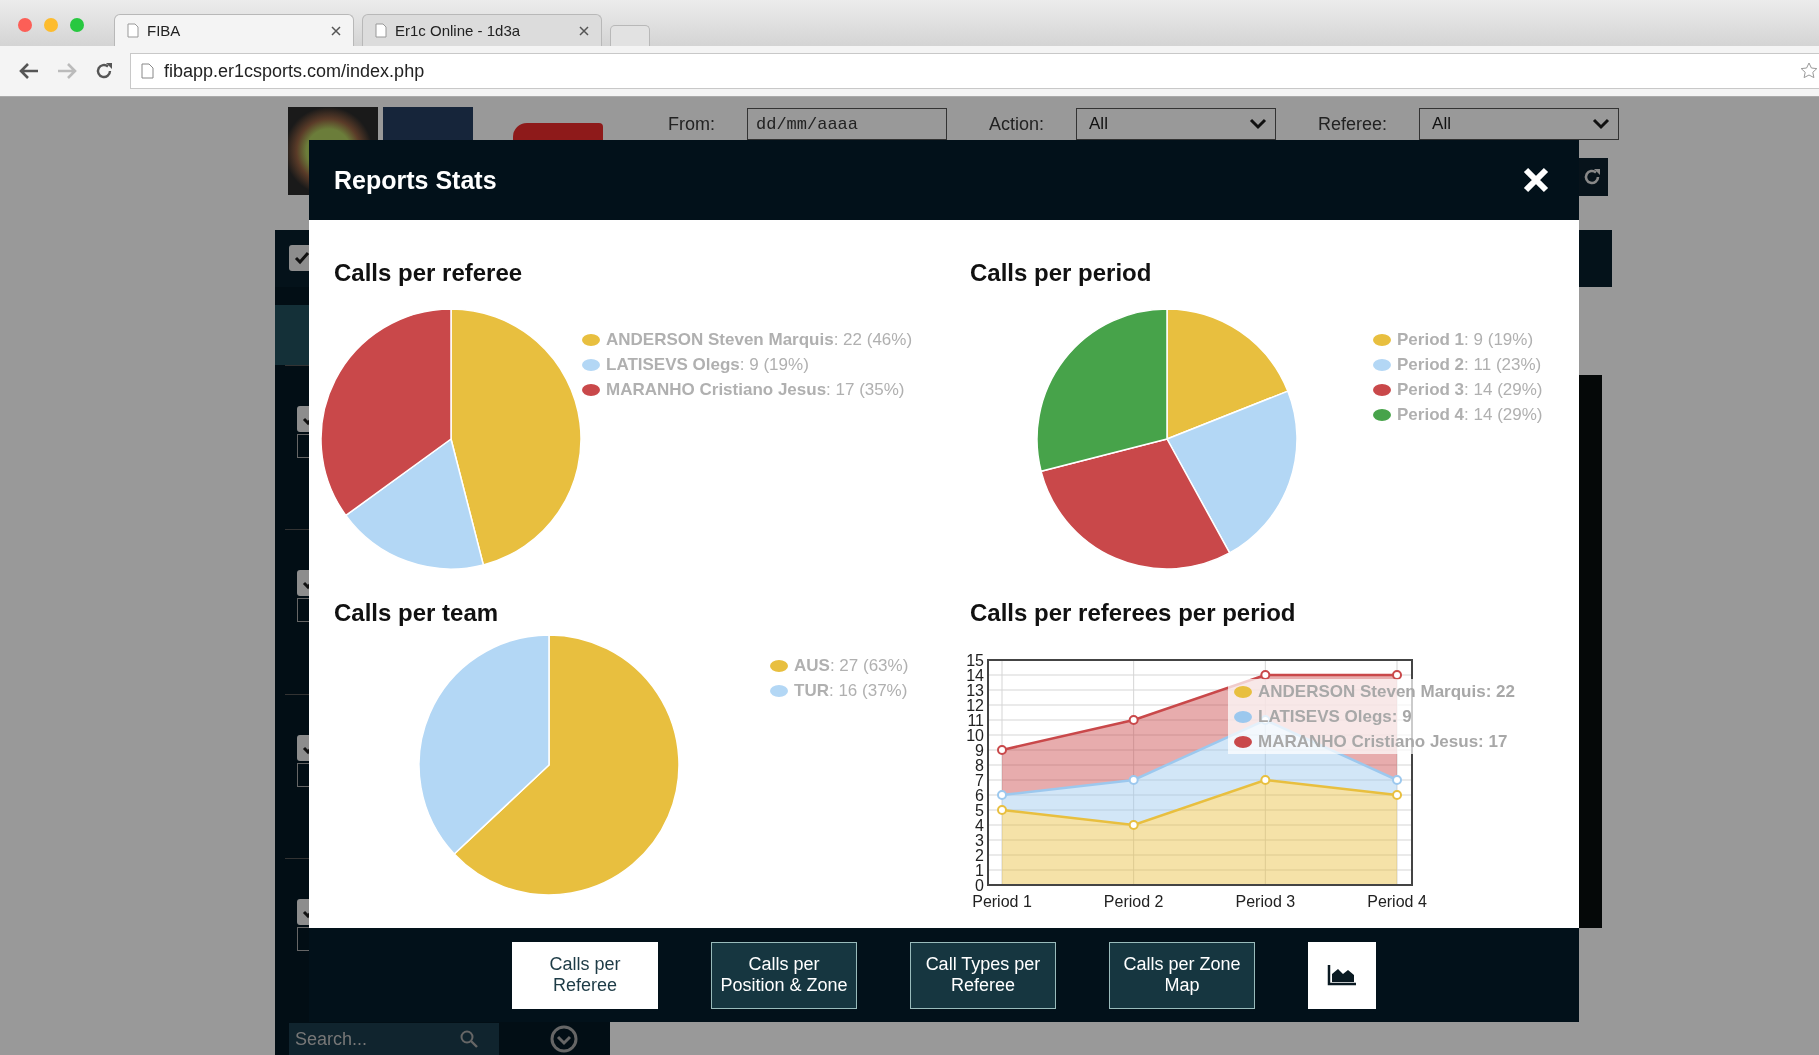 Image resolution: width=1819 pixels, height=1055 pixels. What do you see at coordinates (1133, 901) in the screenshot?
I see `axis-tick-label: Period 2` at bounding box center [1133, 901].